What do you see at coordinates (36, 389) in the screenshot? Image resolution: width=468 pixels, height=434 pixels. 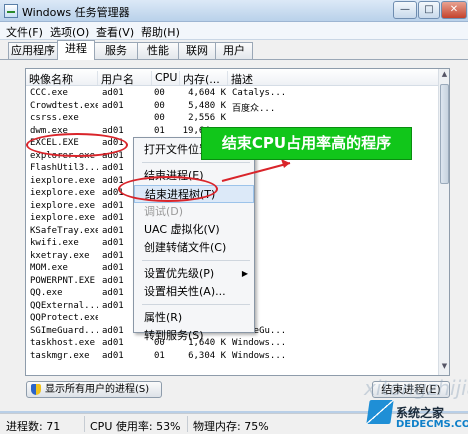 I see `uac-shield-icon` at bounding box center [36, 389].